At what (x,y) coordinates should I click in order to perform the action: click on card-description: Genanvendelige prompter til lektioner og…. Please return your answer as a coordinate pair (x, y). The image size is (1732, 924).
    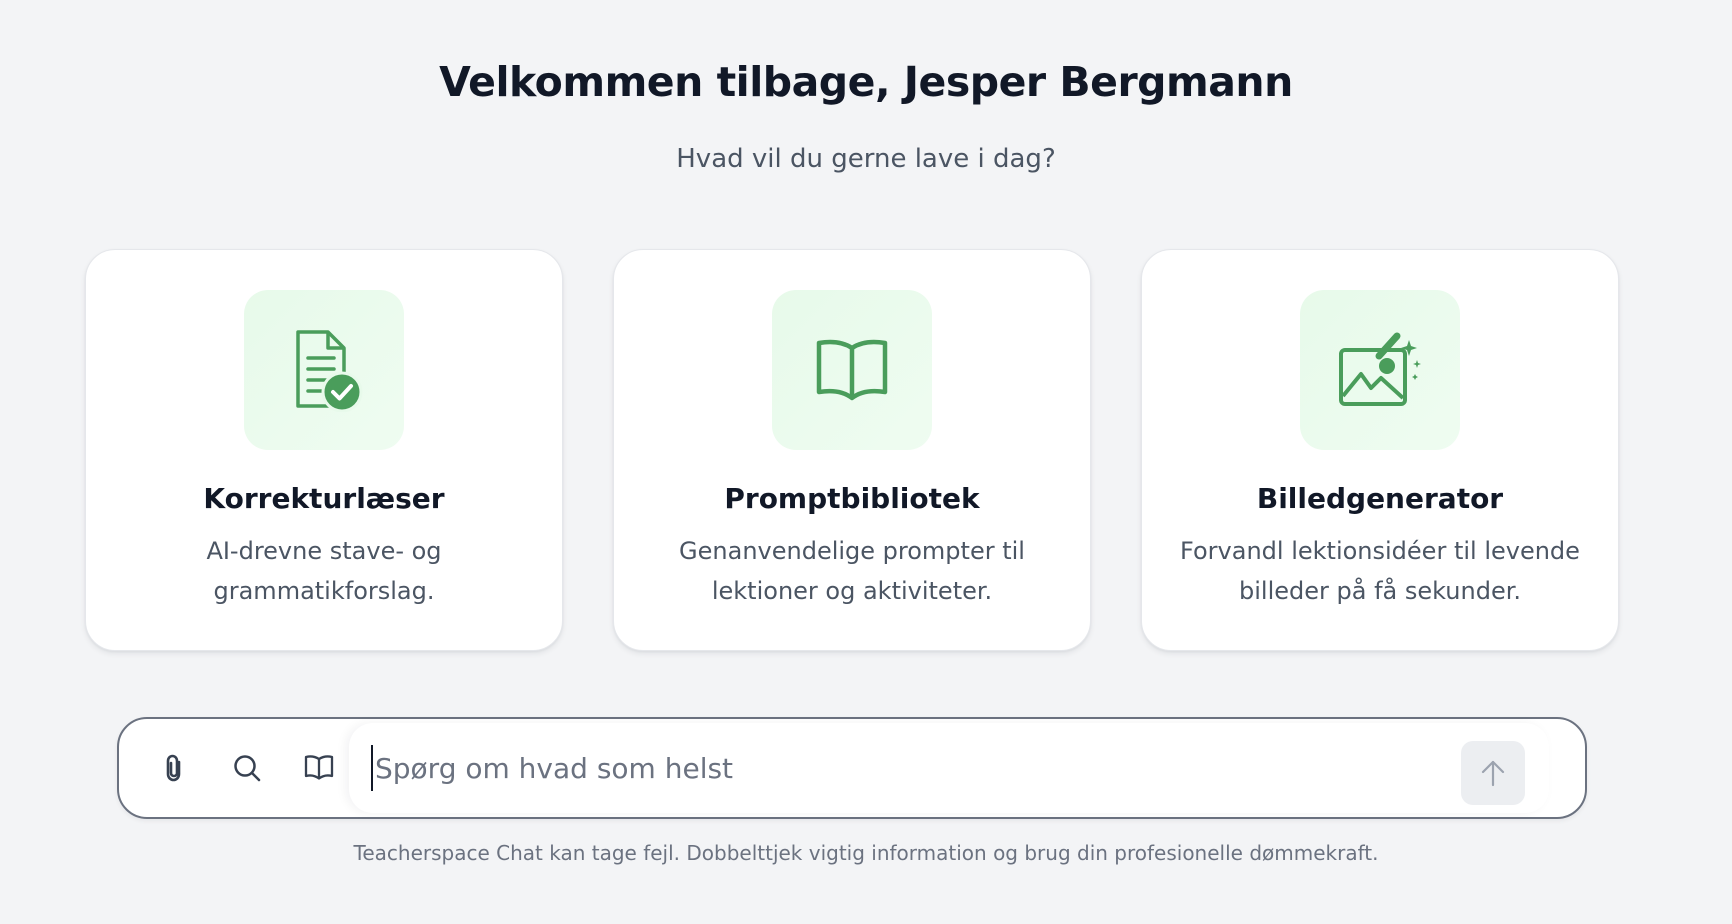
    Looking at the image, I should click on (852, 571).